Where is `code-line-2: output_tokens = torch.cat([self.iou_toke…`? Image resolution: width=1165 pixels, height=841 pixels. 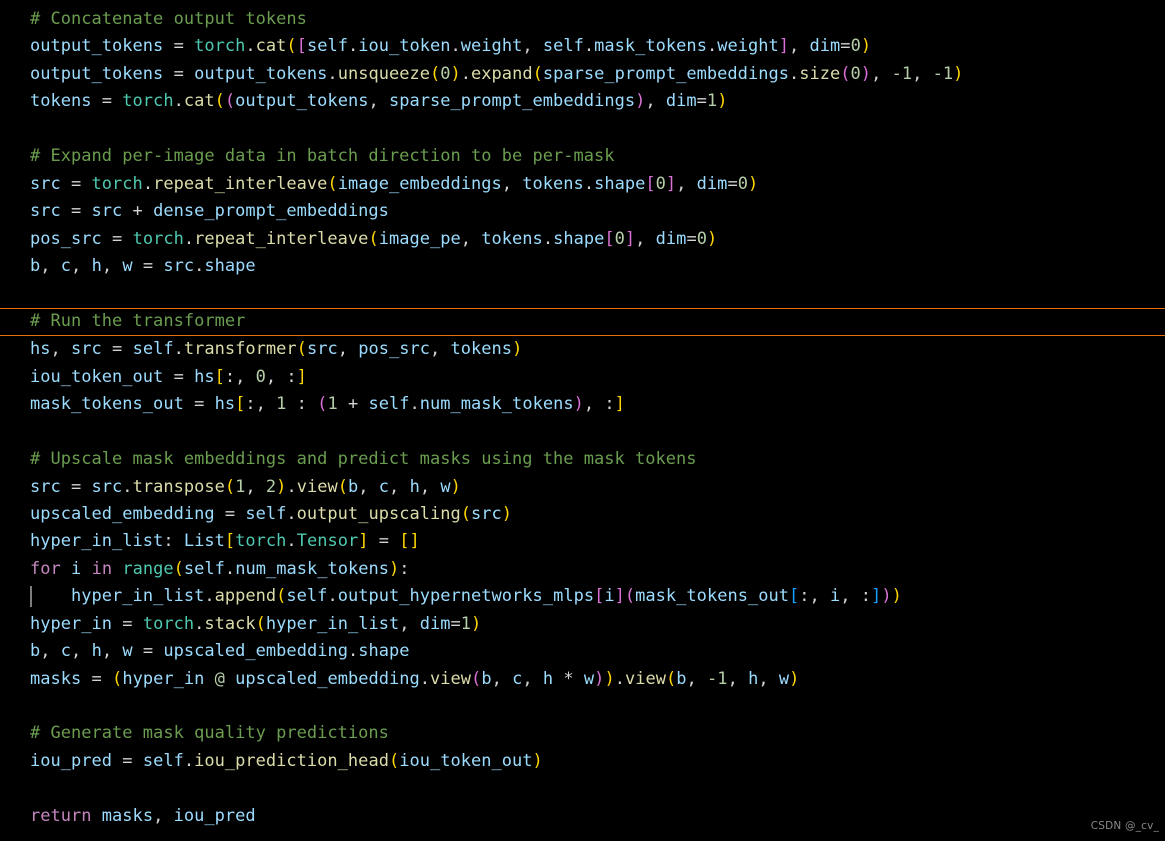 code-line-2: output_tokens = torch.cat([self.iou_toke… is located at coordinates (582, 46).